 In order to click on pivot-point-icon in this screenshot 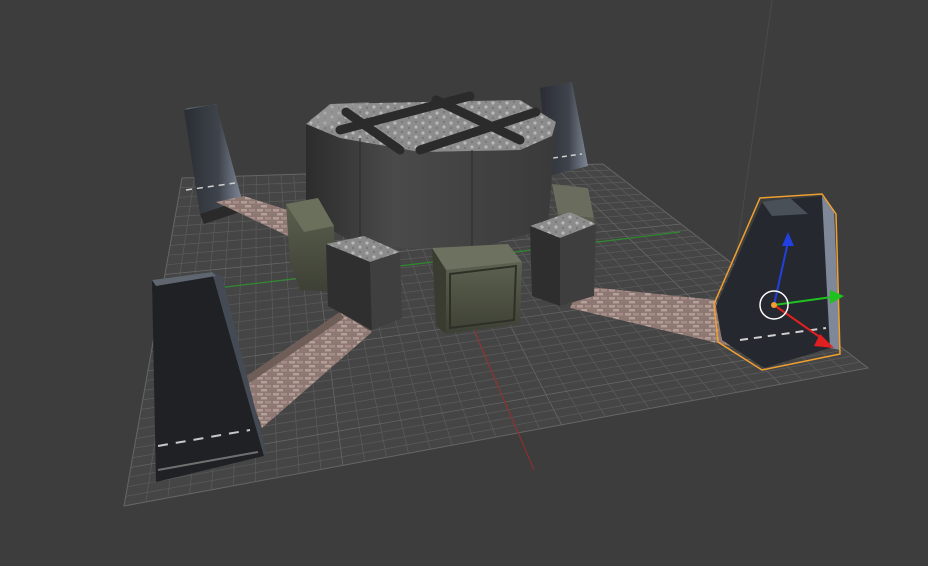, I will do `click(774, 305)`.